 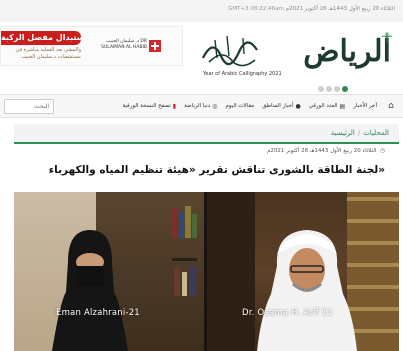 What do you see at coordinates (41, 38) in the screenshot?
I see `ad-cta: عمليات استبدال مفصل الركبة` at bounding box center [41, 38].